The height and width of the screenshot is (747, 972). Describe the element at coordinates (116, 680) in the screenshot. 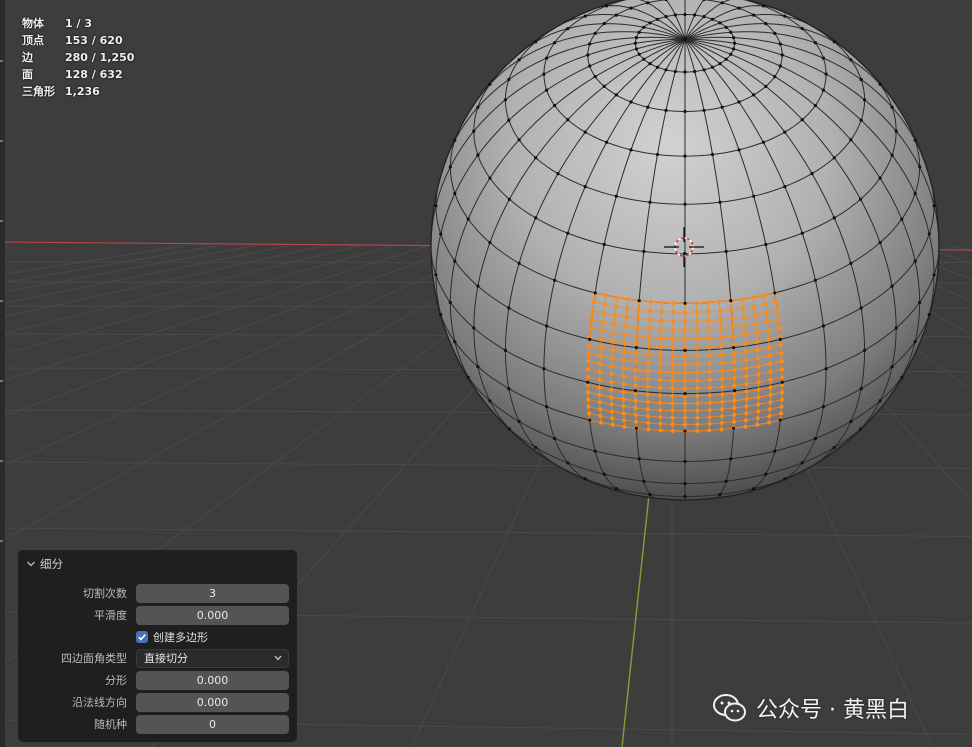

I see `fractal-label: 分形` at that location.